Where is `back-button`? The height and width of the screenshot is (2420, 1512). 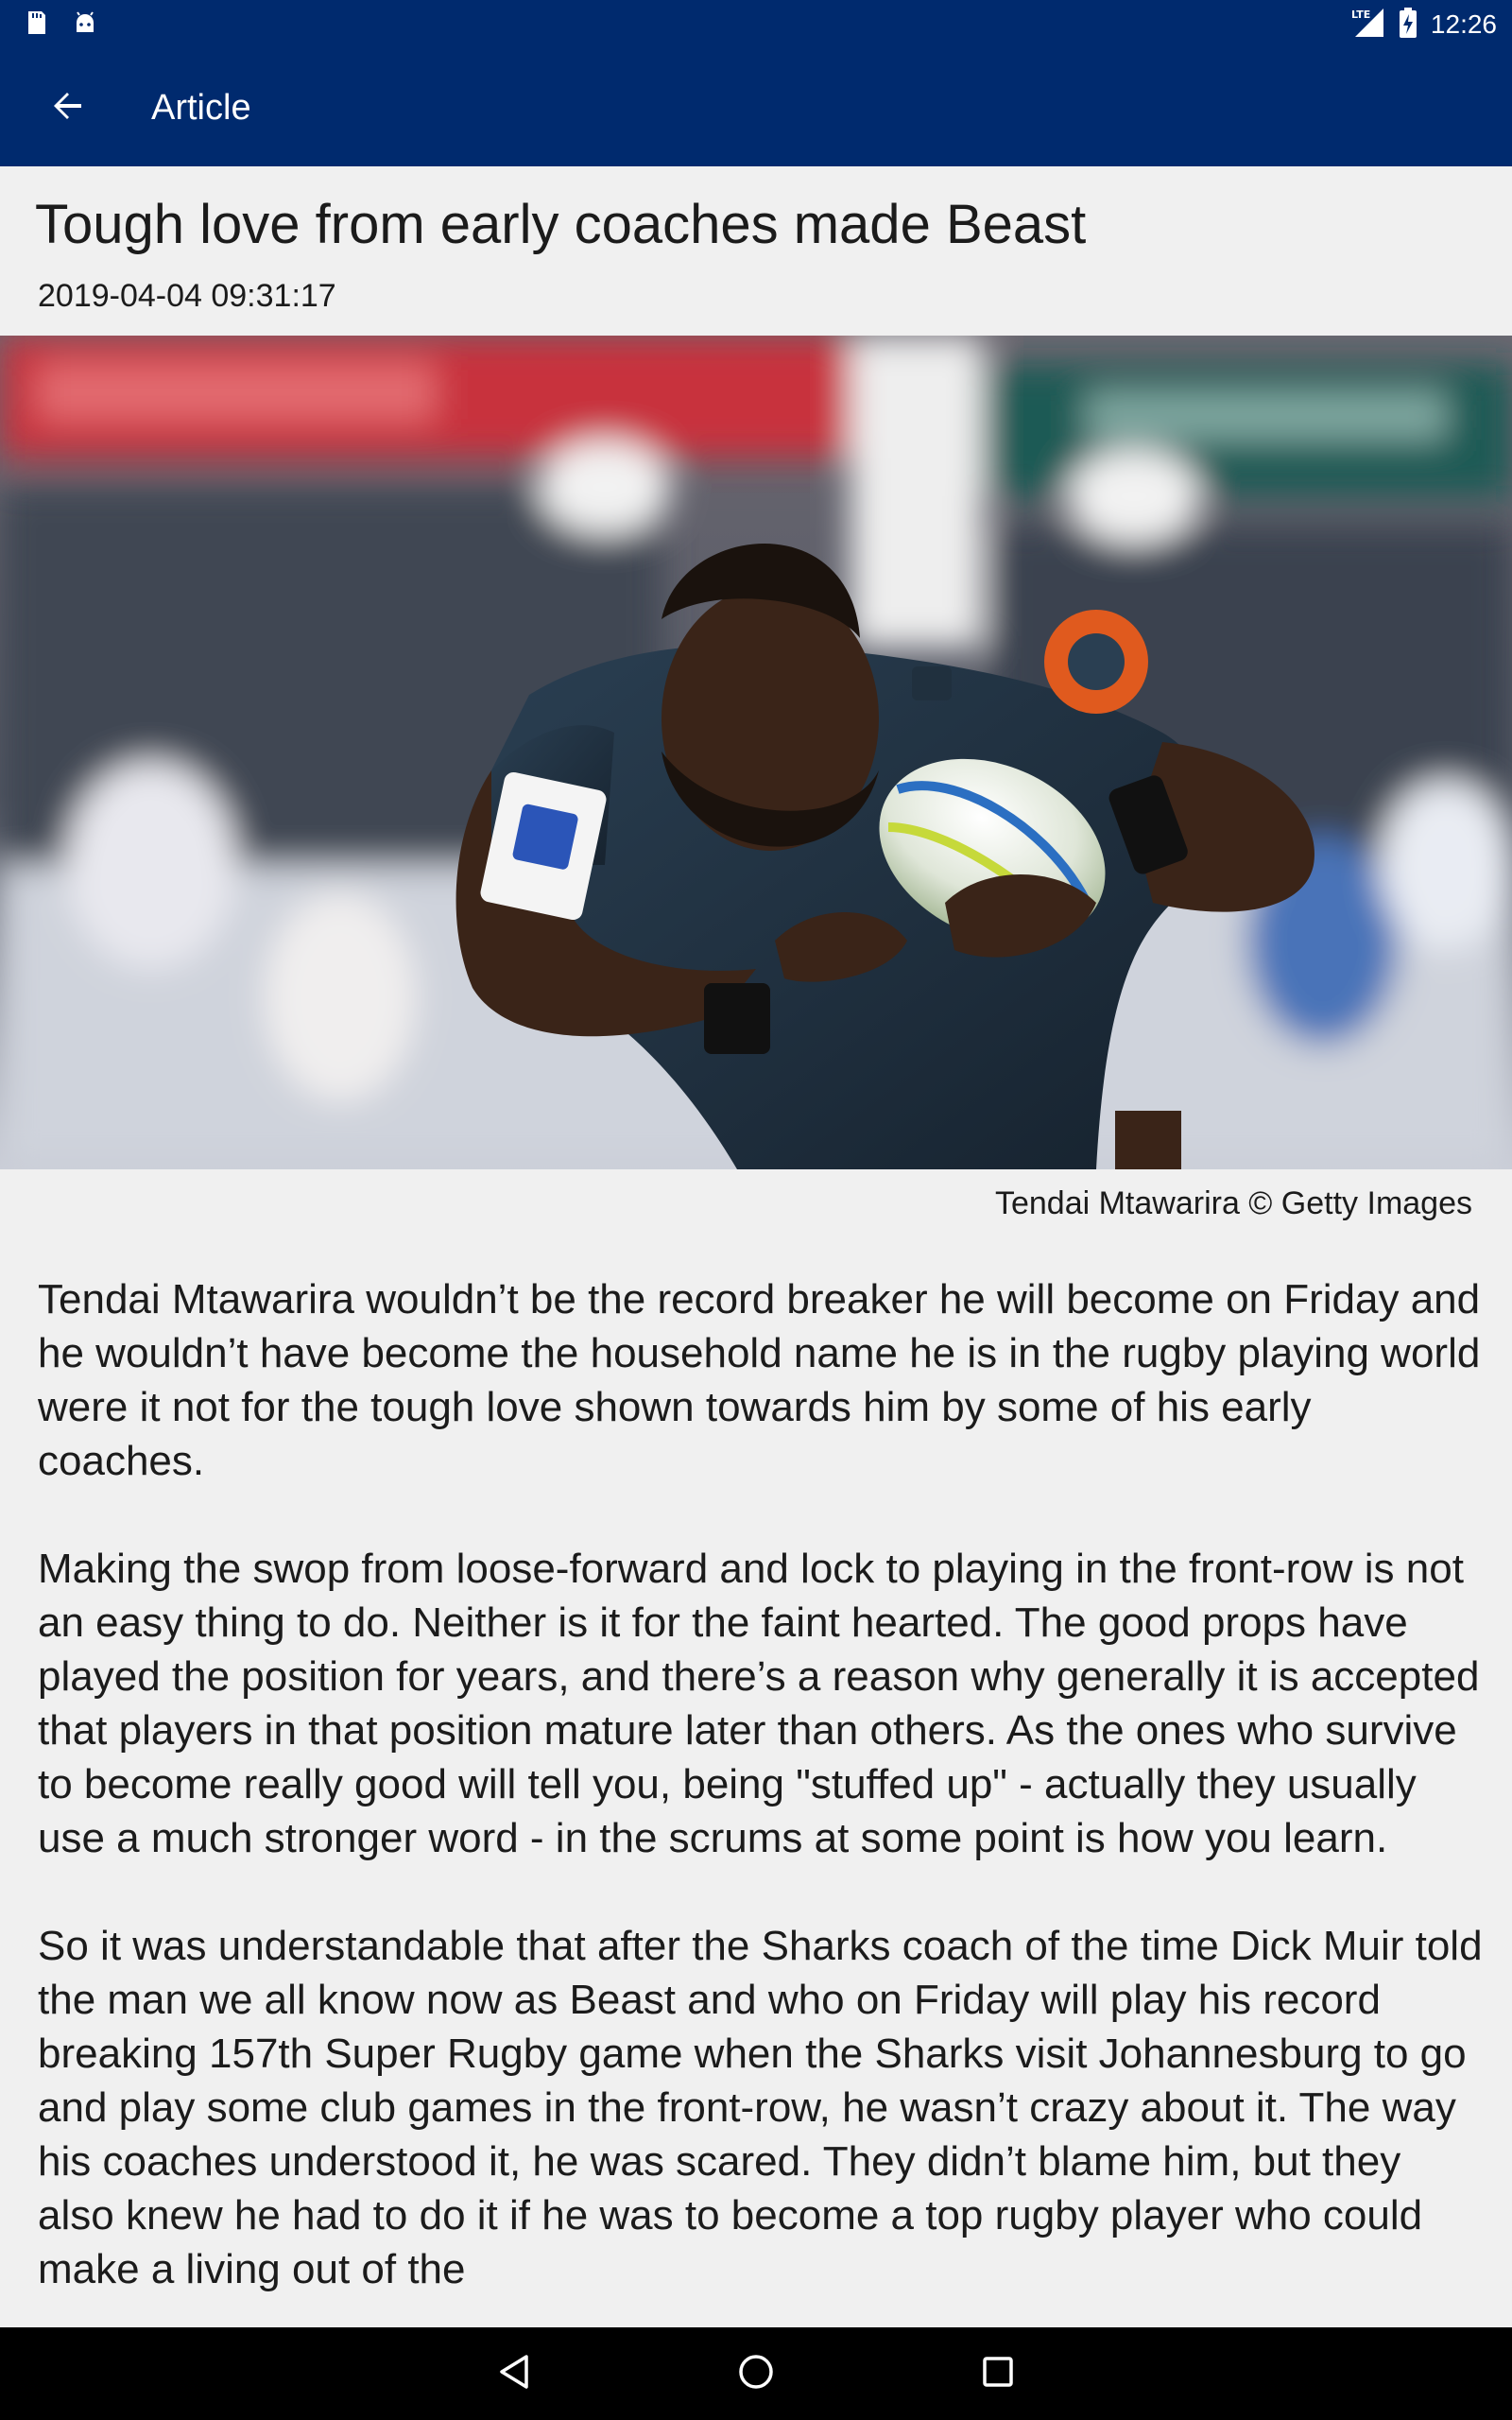 back-button is located at coordinates (68, 108).